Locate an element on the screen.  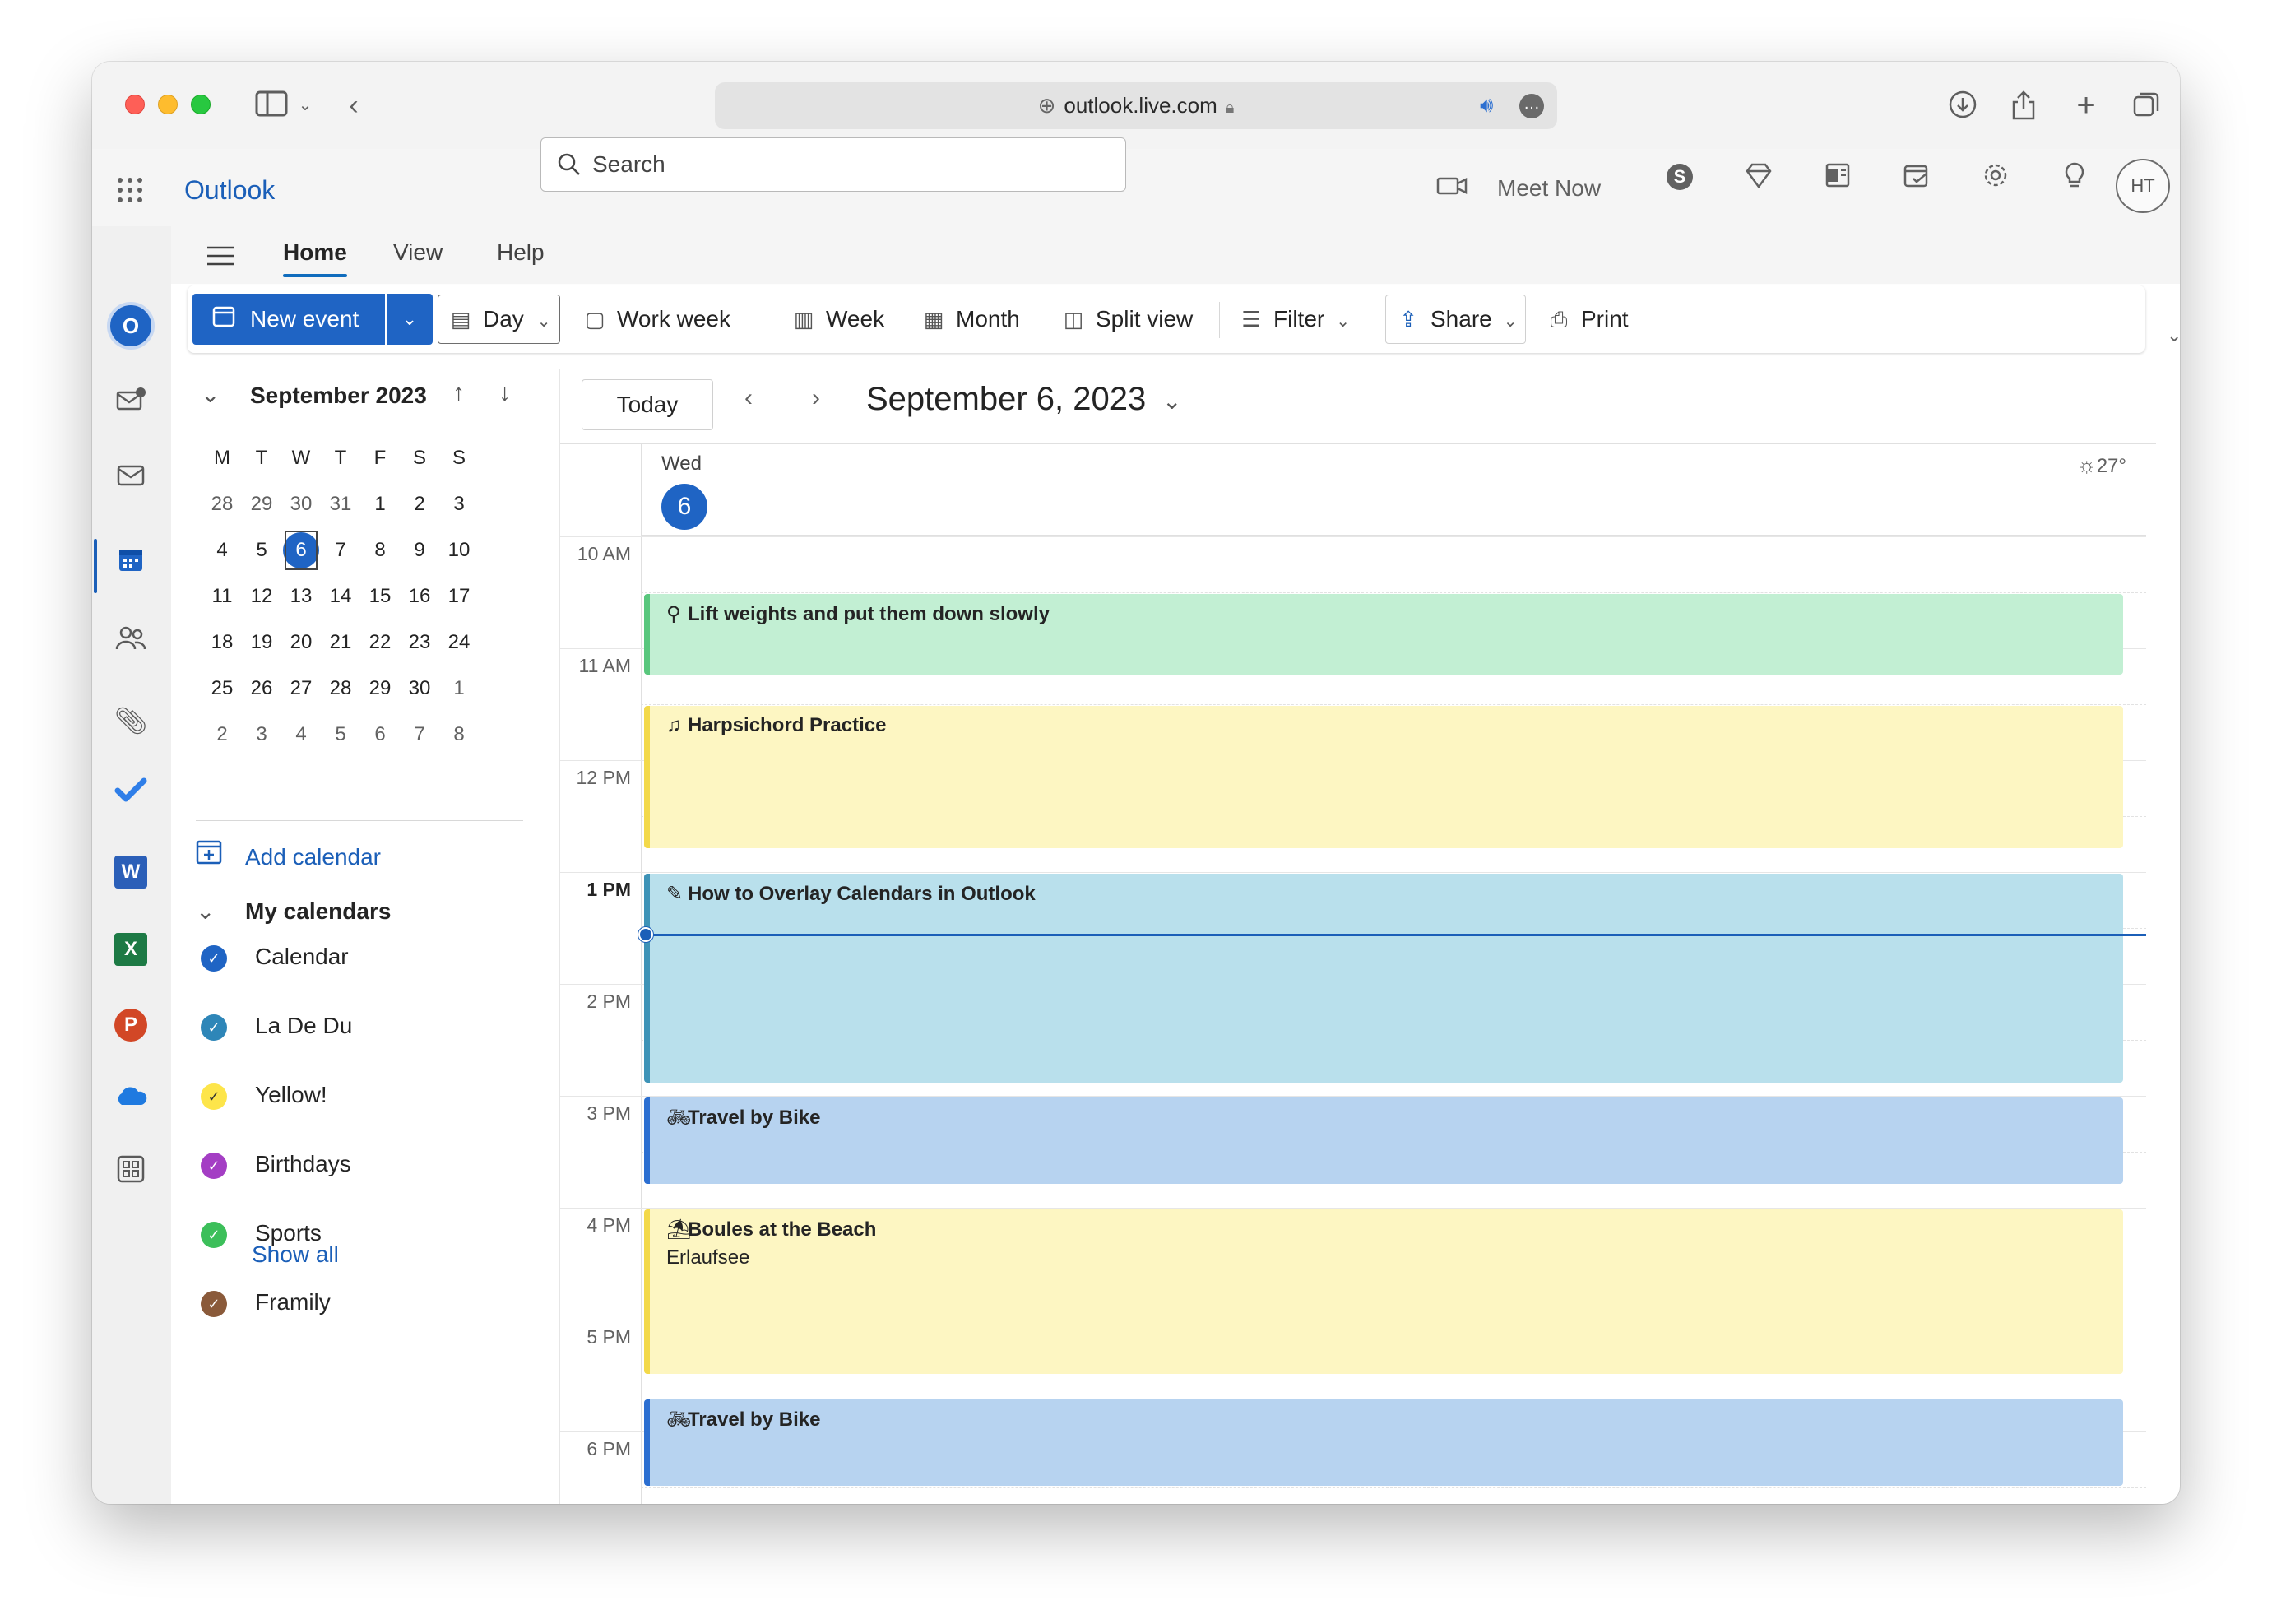
minimize-window-button is located at coordinates (168, 104).